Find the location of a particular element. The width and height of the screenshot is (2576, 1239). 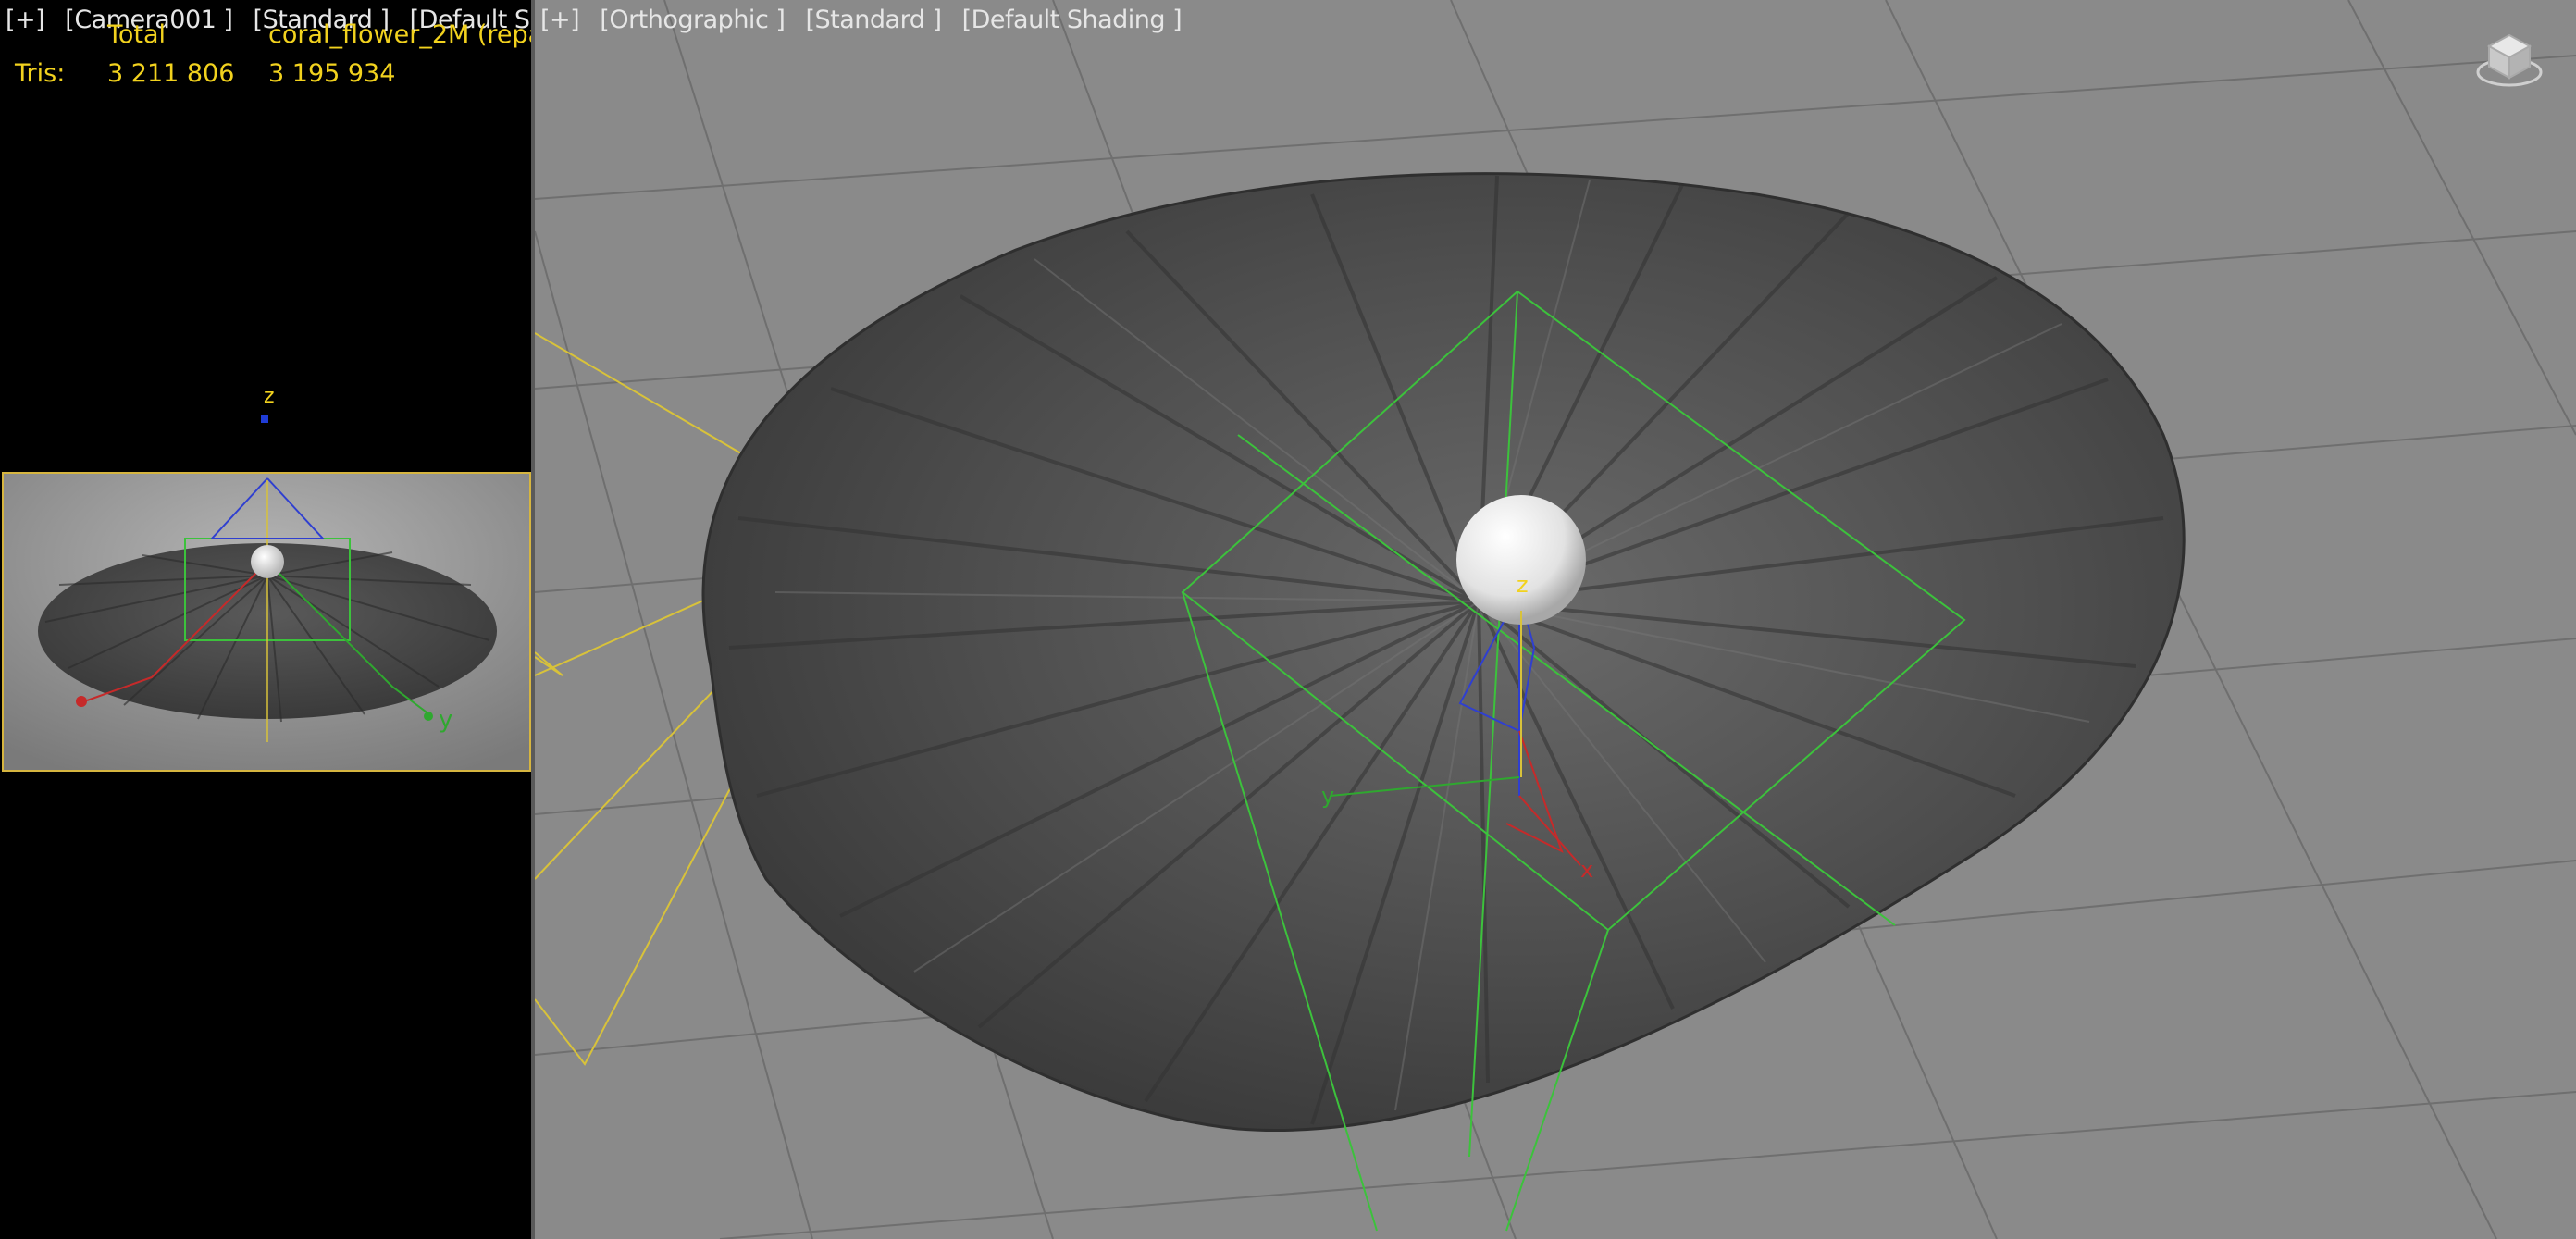

camera-render-thumbnail: y is located at coordinates (266, 622).